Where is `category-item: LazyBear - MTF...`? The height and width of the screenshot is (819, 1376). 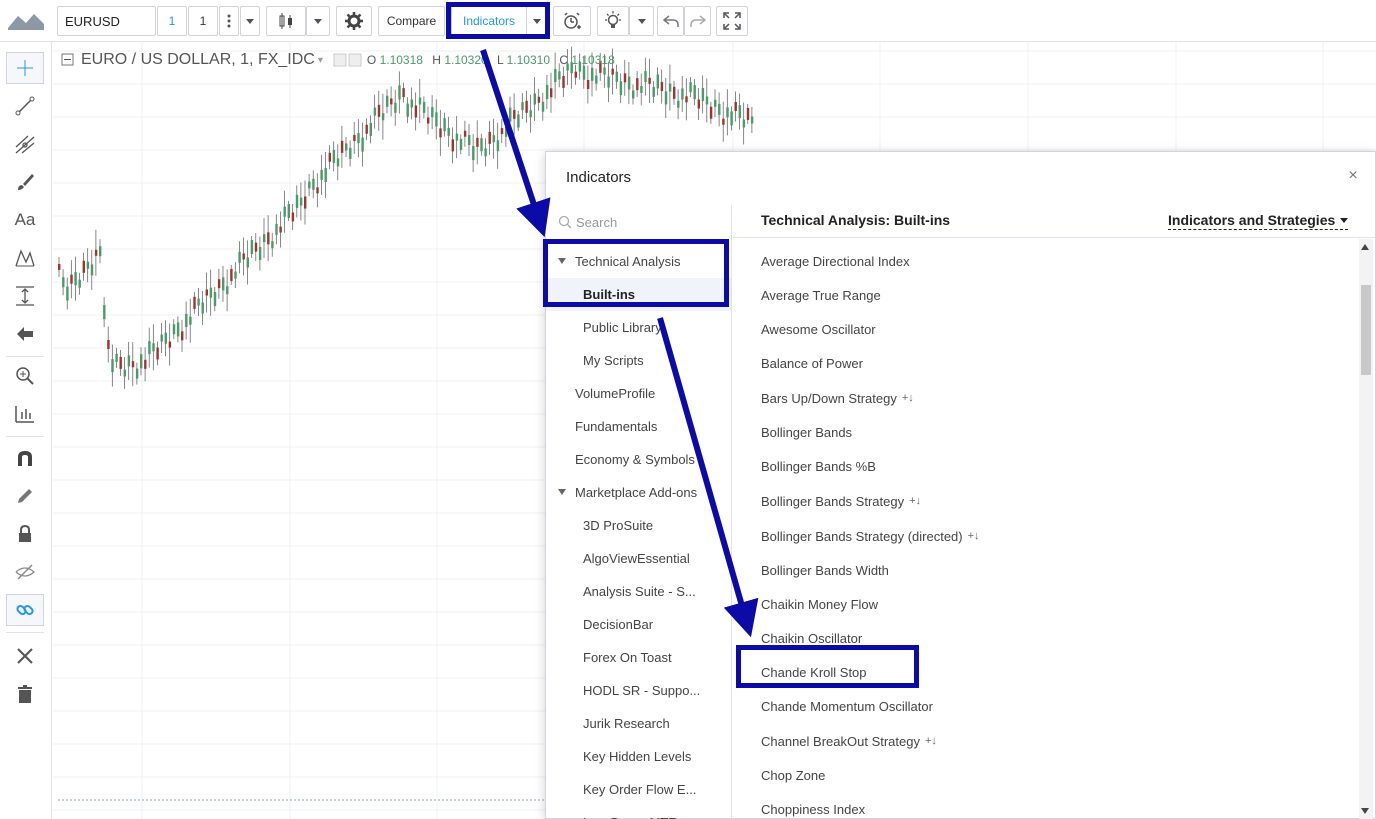
category-item: LazyBear - MTF... is located at coordinates (638, 812).